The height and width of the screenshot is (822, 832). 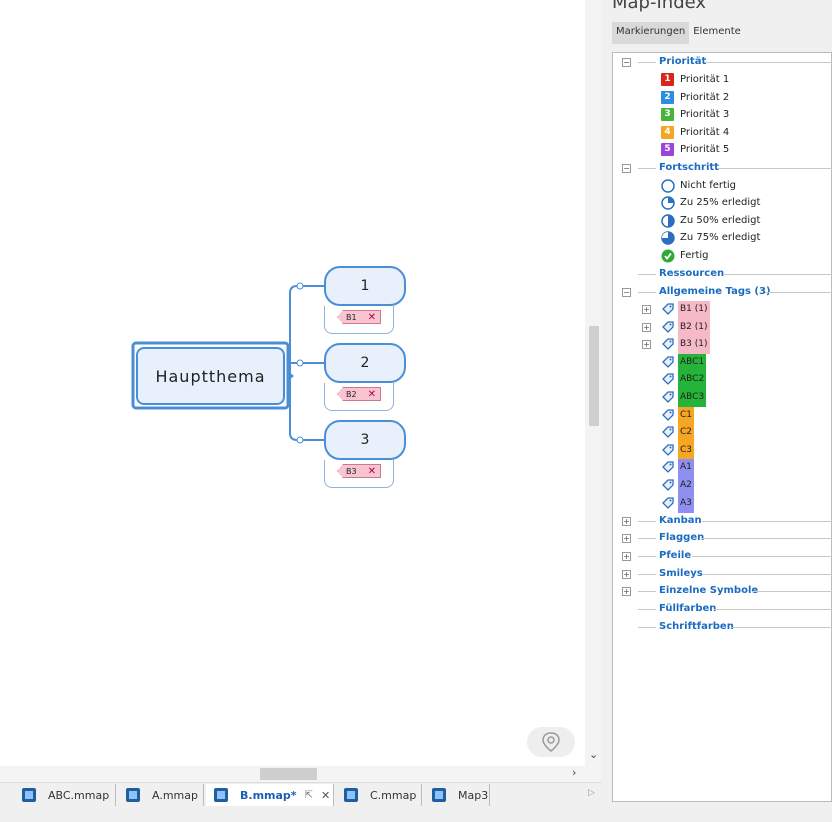 I want to click on marker-progress-50: Zu 50% erledigt, so click(x=720, y=221).